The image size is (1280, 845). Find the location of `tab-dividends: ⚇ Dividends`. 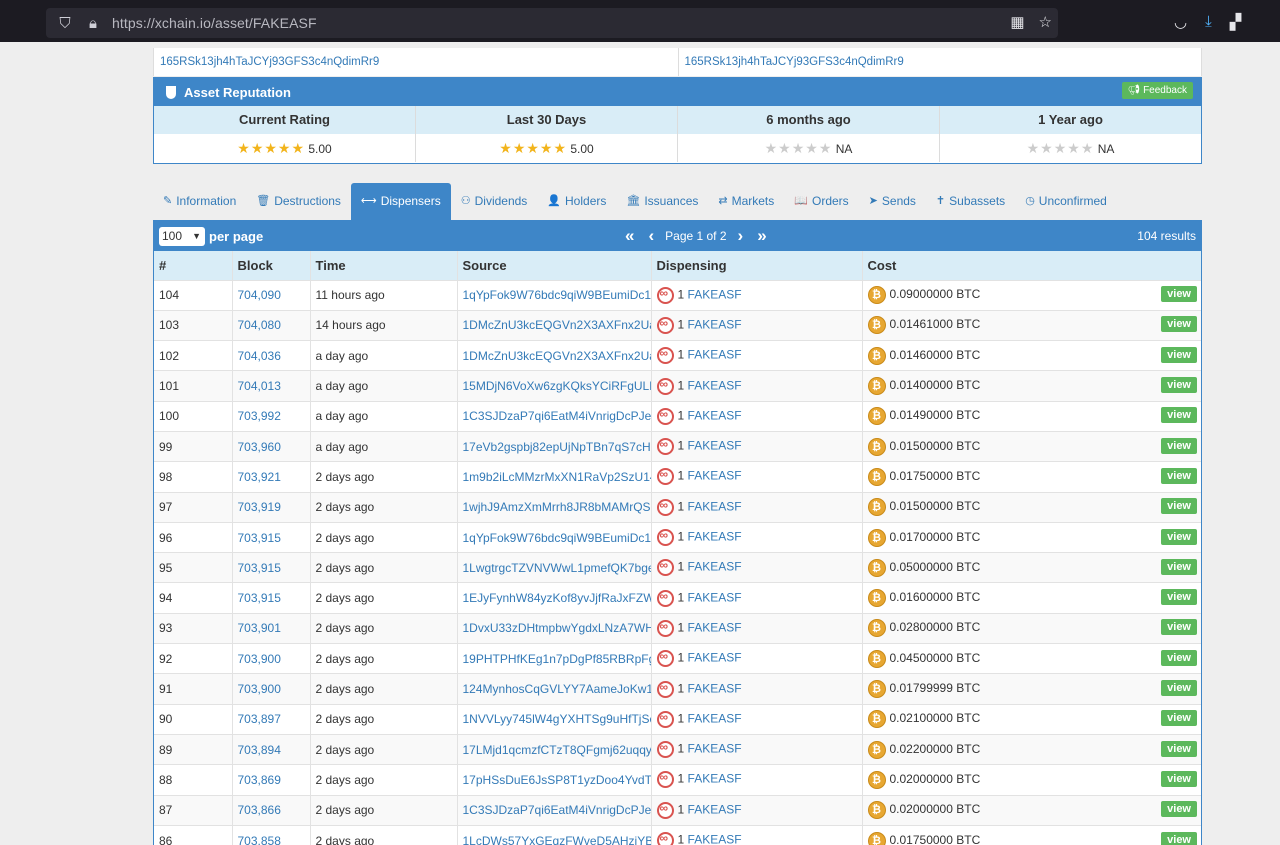

tab-dividends: ⚇ Dividends is located at coordinates (494, 201).